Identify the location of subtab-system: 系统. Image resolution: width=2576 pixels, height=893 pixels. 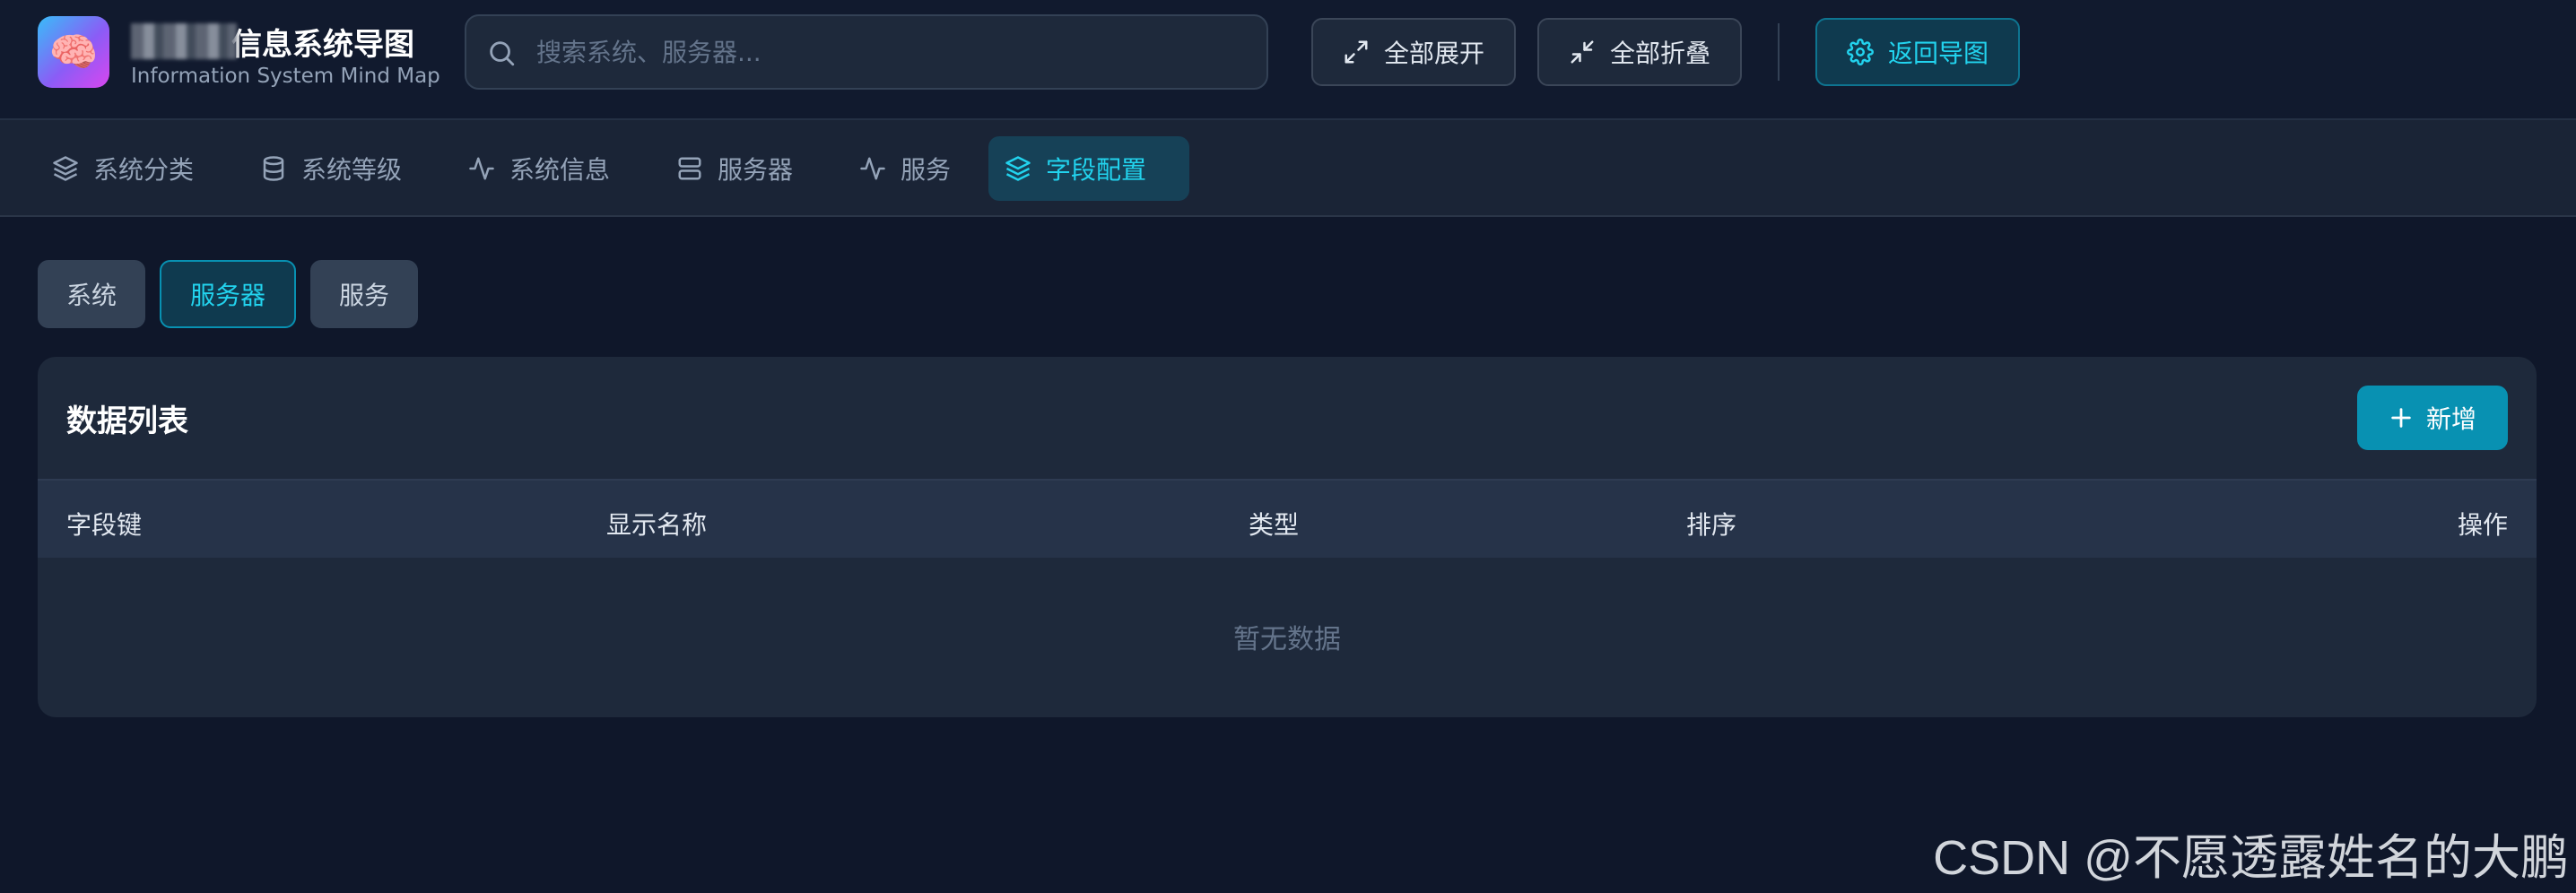
(91, 294).